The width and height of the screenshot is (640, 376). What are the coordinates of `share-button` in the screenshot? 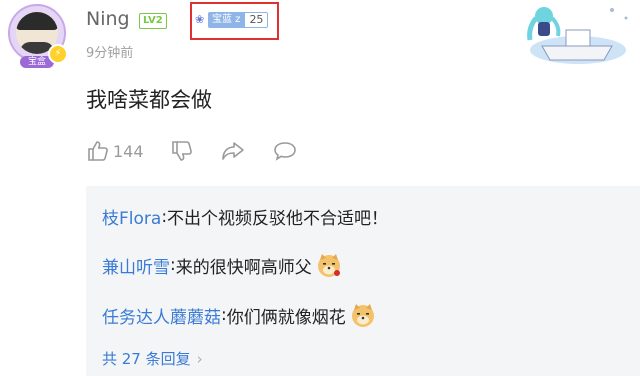 It's located at (233, 151).